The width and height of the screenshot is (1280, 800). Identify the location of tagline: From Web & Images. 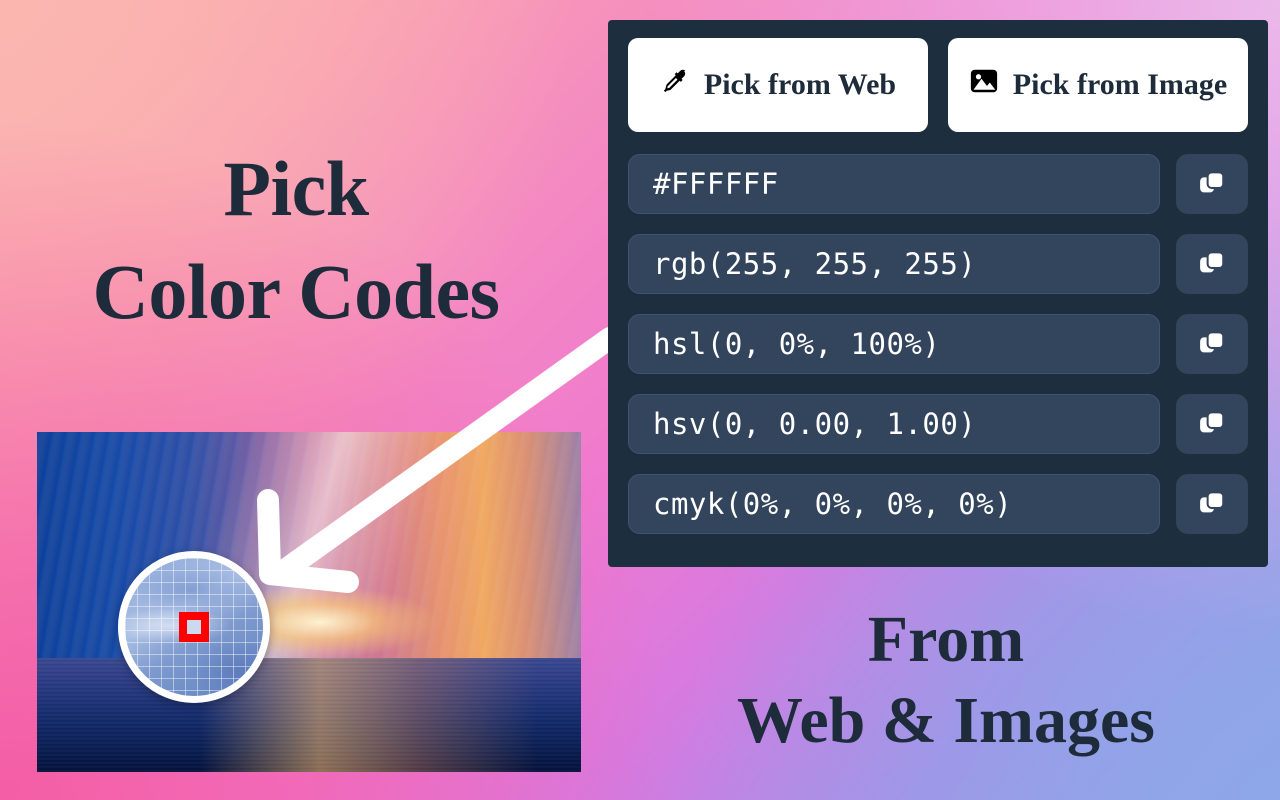
(946, 680).